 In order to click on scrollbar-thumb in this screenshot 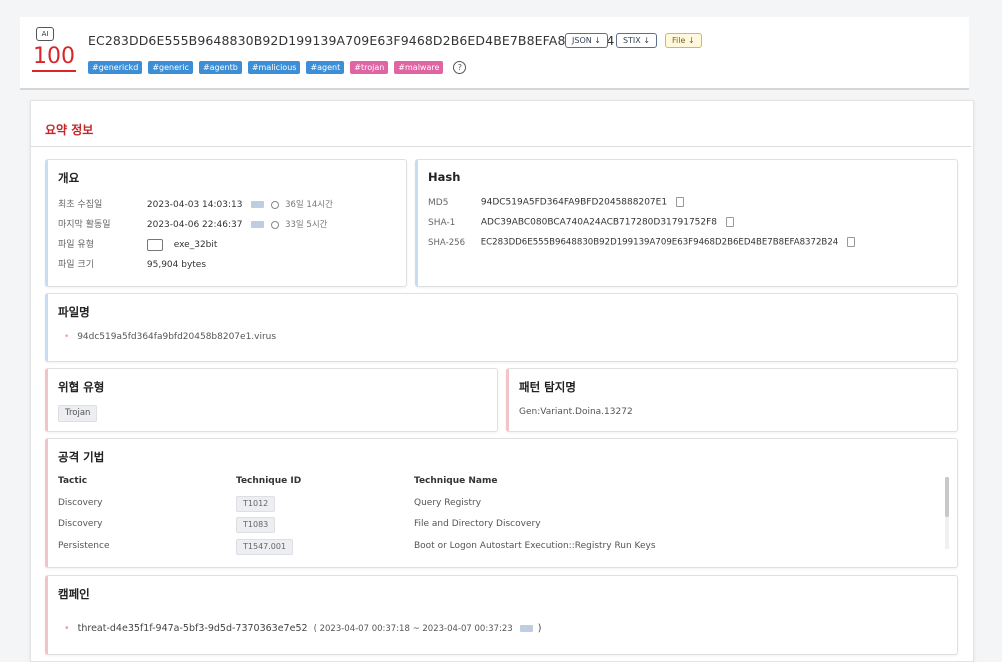, I will do `click(947, 497)`.